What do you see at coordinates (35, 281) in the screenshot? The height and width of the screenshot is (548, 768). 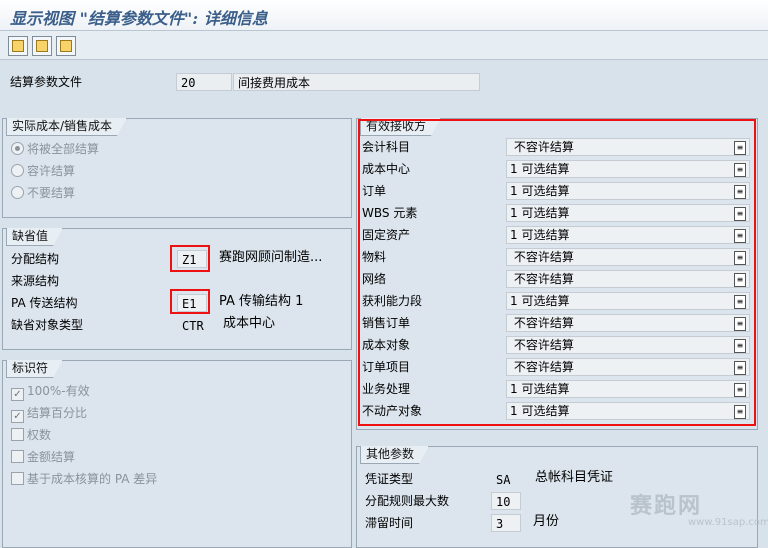 I see `source-structure-label: 来源结构` at bounding box center [35, 281].